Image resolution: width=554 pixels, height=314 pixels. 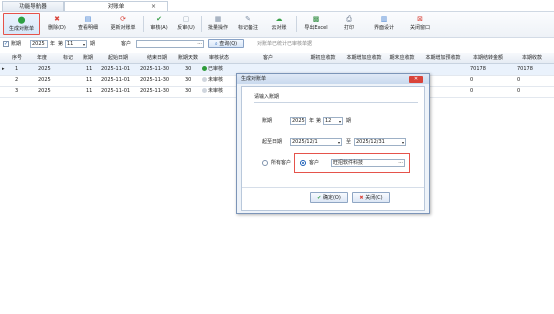 I want to click on audit-button: ✔ 审核(A), so click(x=159, y=24).